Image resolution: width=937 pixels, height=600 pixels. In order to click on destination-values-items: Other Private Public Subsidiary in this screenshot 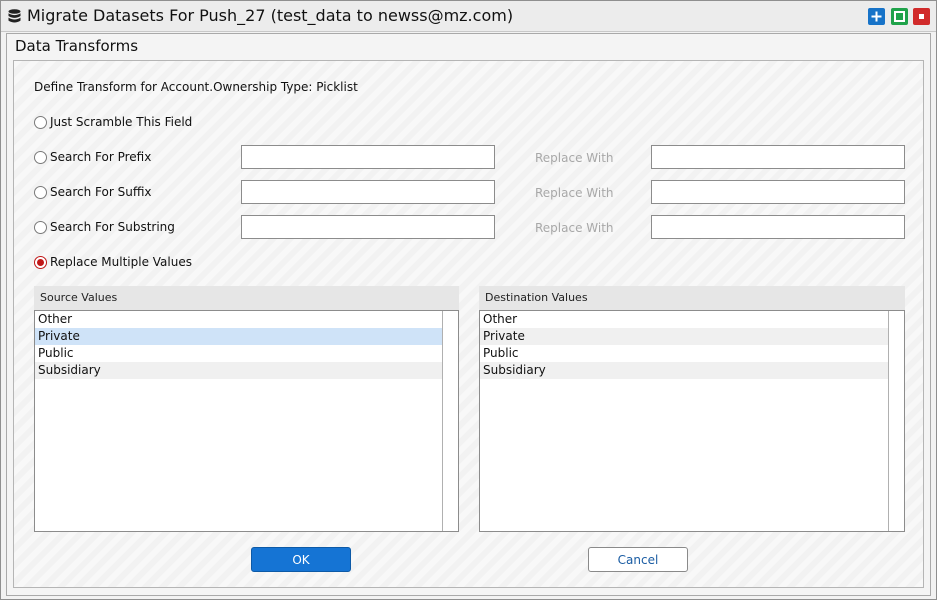, I will do `click(684, 345)`.